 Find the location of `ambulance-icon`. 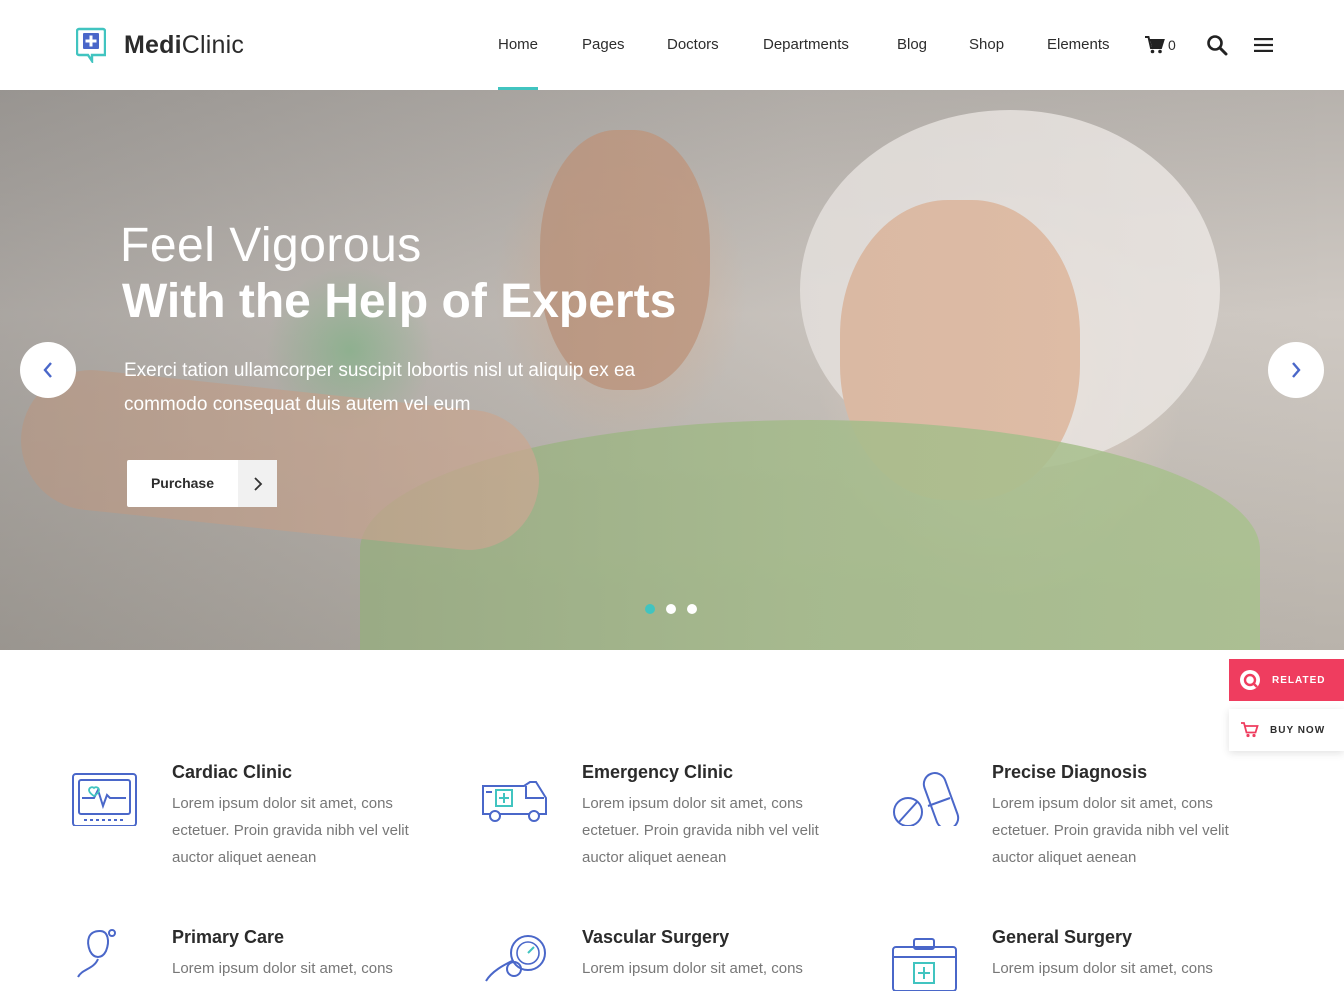

ambulance-icon is located at coordinates (514, 801).